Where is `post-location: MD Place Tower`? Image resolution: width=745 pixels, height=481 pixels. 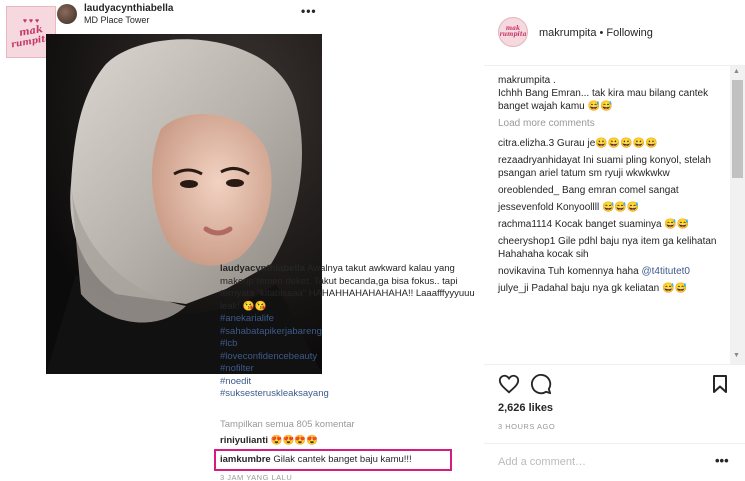 post-location: MD Place Tower is located at coordinates (116, 20).